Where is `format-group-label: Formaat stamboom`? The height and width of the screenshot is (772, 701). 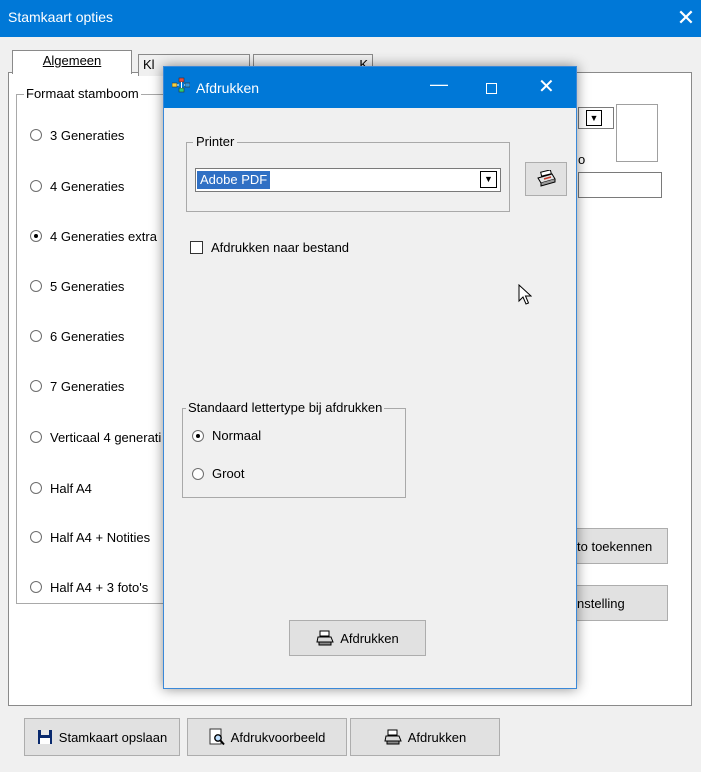
format-group-label: Formaat stamboom is located at coordinates (82, 93).